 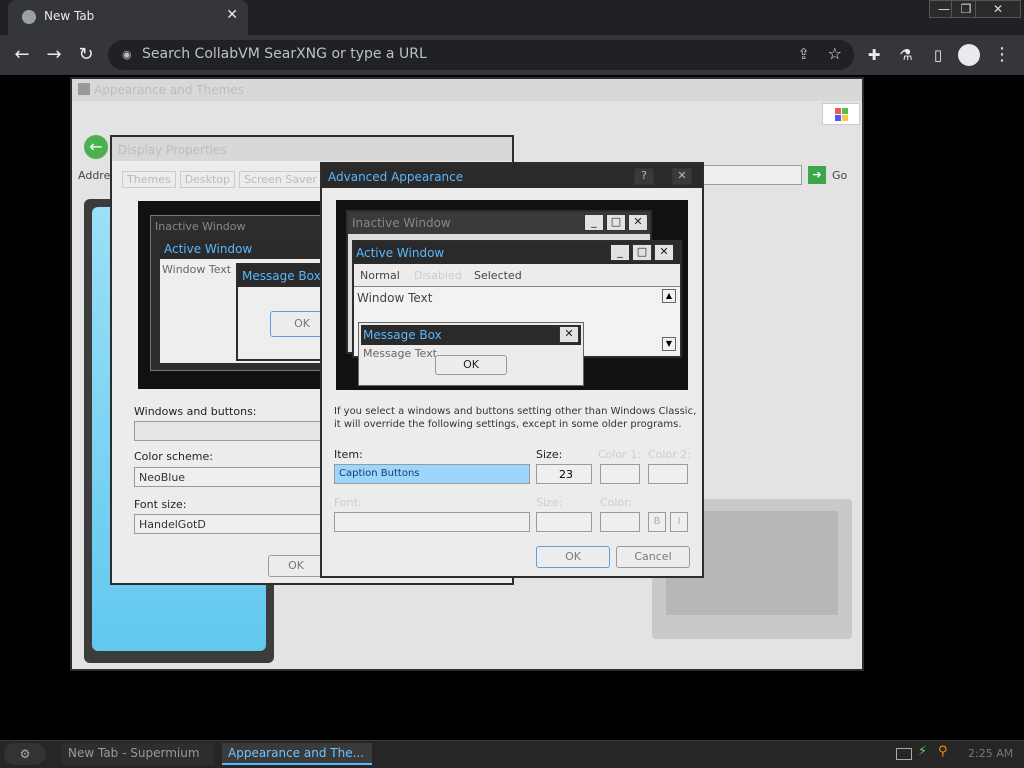 What do you see at coordinates (348, 454) in the screenshot?
I see `item-label: Item:` at bounding box center [348, 454].